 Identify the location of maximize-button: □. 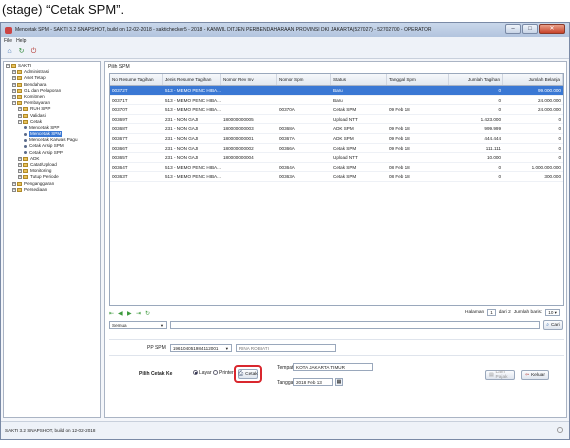
(530, 29).